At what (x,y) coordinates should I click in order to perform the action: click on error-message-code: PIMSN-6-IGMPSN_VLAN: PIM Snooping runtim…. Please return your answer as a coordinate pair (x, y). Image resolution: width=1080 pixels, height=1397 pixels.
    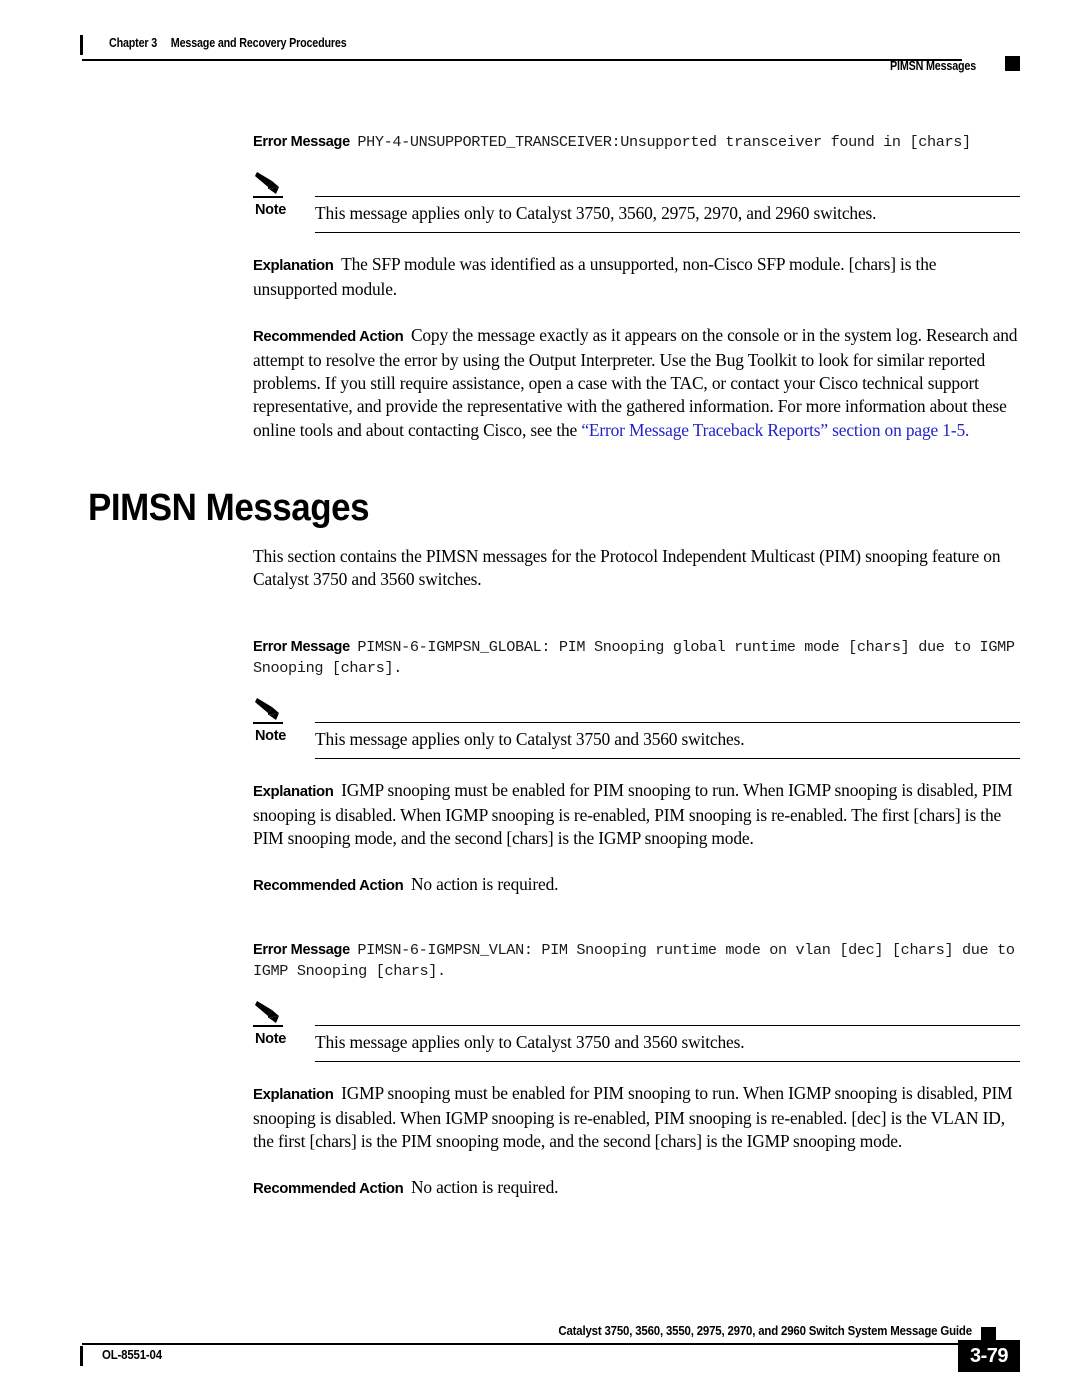
    Looking at the image, I should click on (634, 960).